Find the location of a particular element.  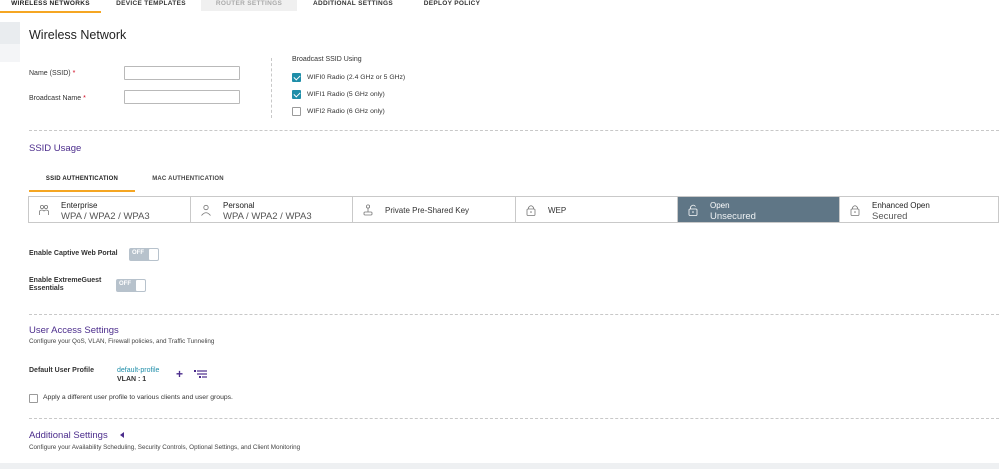

tab-deploy-policy: DEPLOY POLICY is located at coordinates (452, 5).